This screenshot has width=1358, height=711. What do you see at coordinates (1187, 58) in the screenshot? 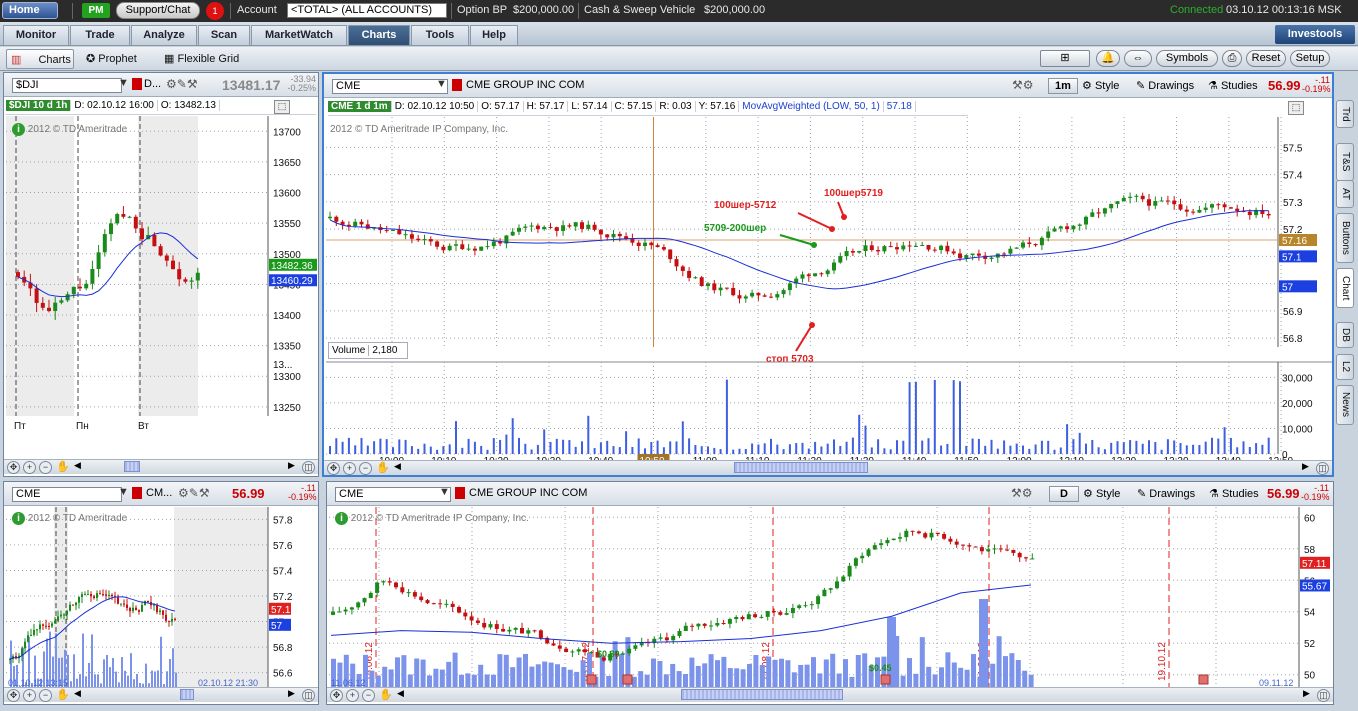
I see `symbols-button: Symbols` at bounding box center [1187, 58].